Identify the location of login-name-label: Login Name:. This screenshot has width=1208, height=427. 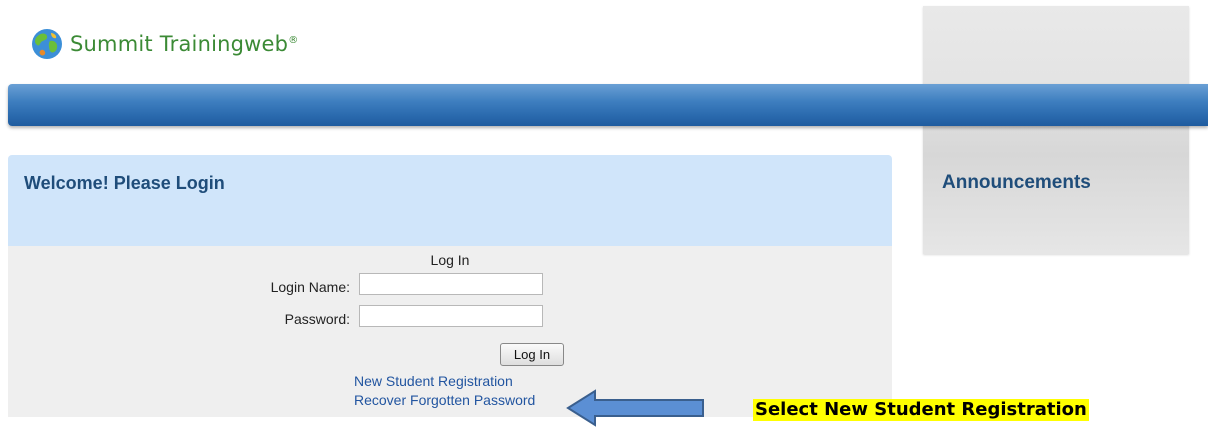
(310, 287).